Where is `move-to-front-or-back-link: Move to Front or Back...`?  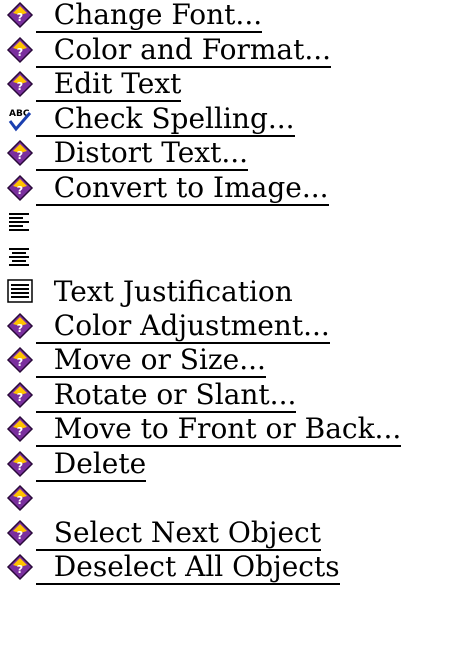
move-to-front-or-back-link: Move to Front or Back... is located at coordinates (219, 431).